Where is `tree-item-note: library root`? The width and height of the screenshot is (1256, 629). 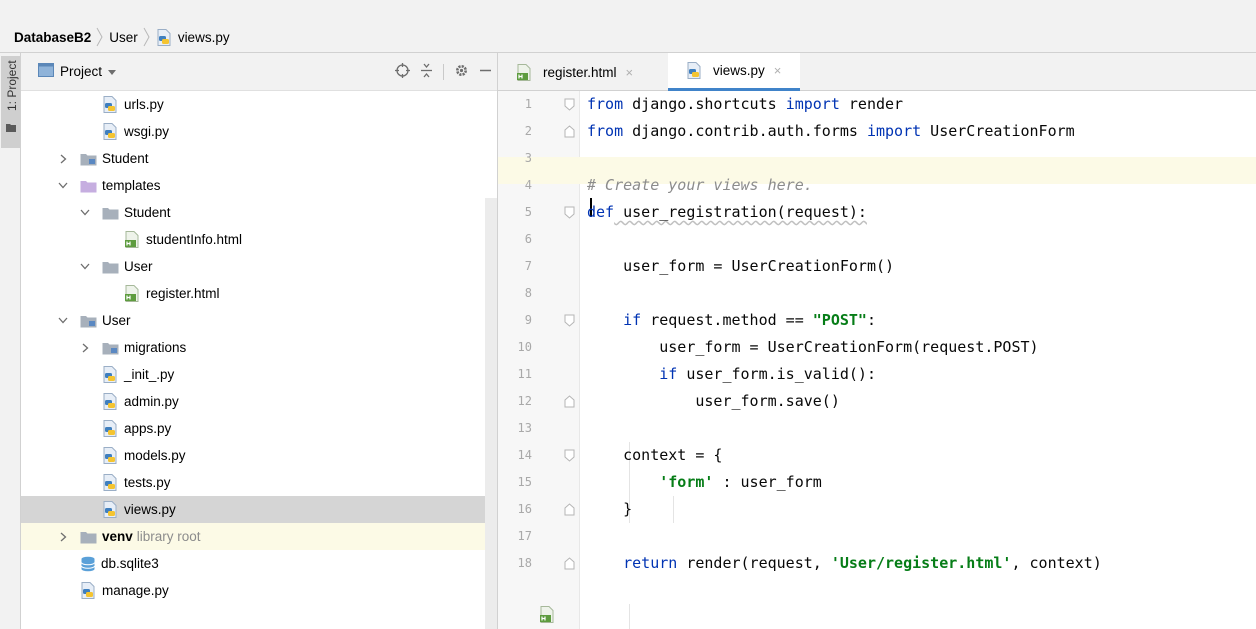 tree-item-note: library root is located at coordinates (168, 536).